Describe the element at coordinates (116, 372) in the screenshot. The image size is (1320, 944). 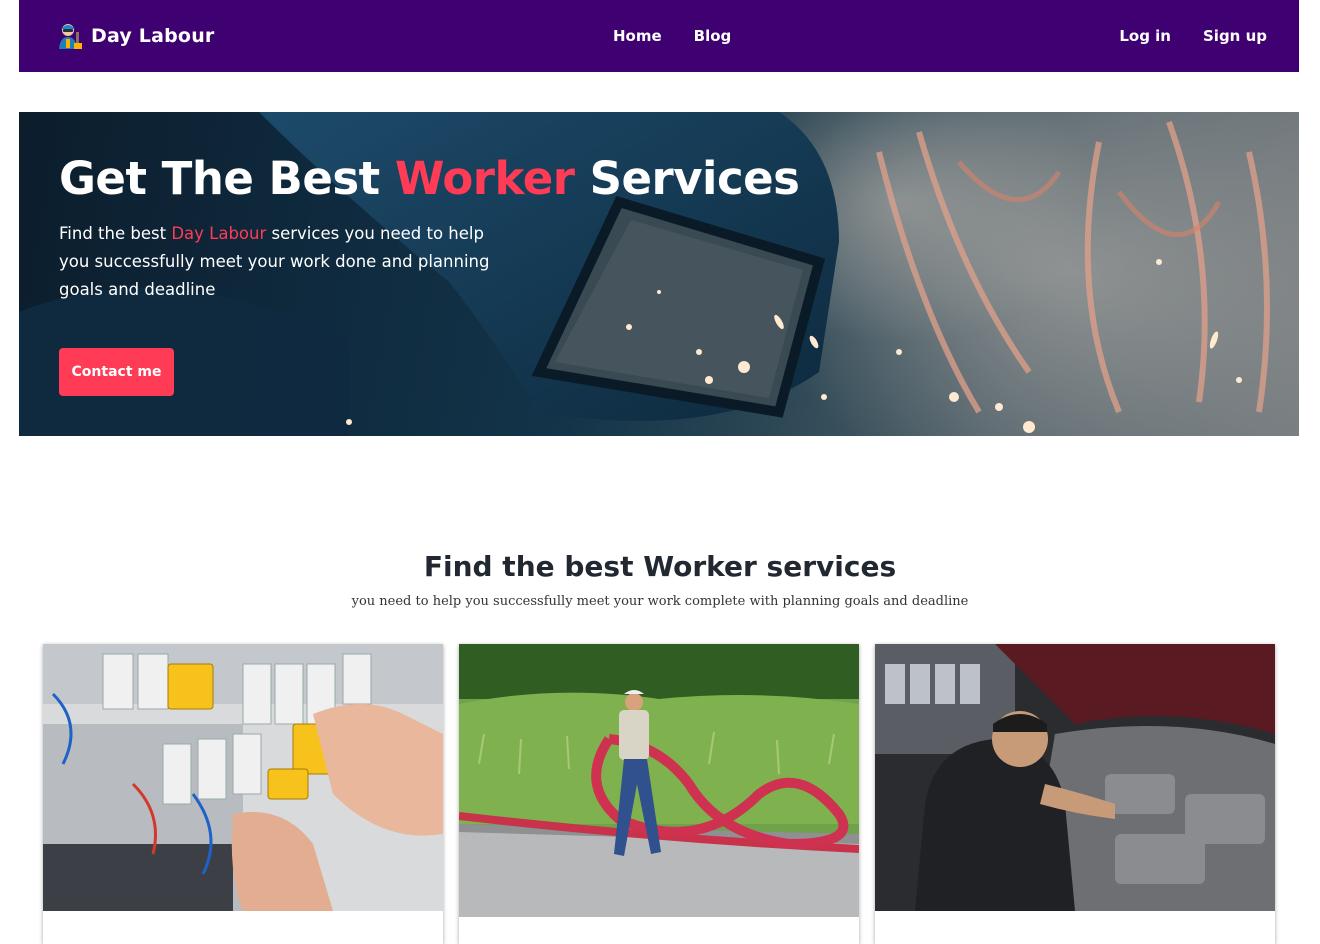
I see `contact-me-button: Contact me` at that location.